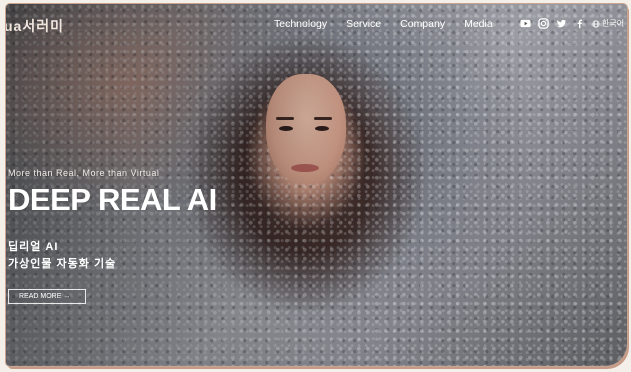 This screenshot has width=631, height=372. Describe the element at coordinates (478, 24) in the screenshot. I see `nav-item-media: Media` at that location.